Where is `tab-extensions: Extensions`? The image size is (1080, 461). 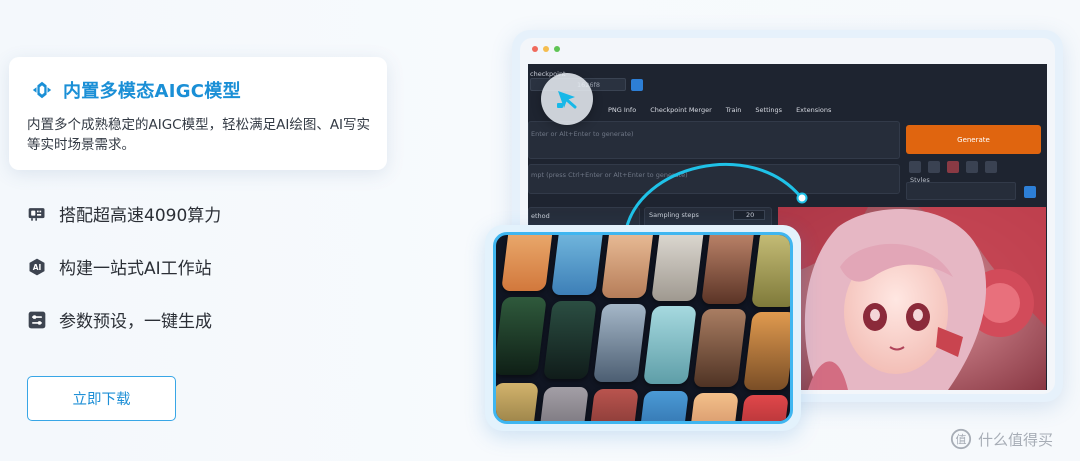
tab-extensions: Extensions is located at coordinates (813, 110).